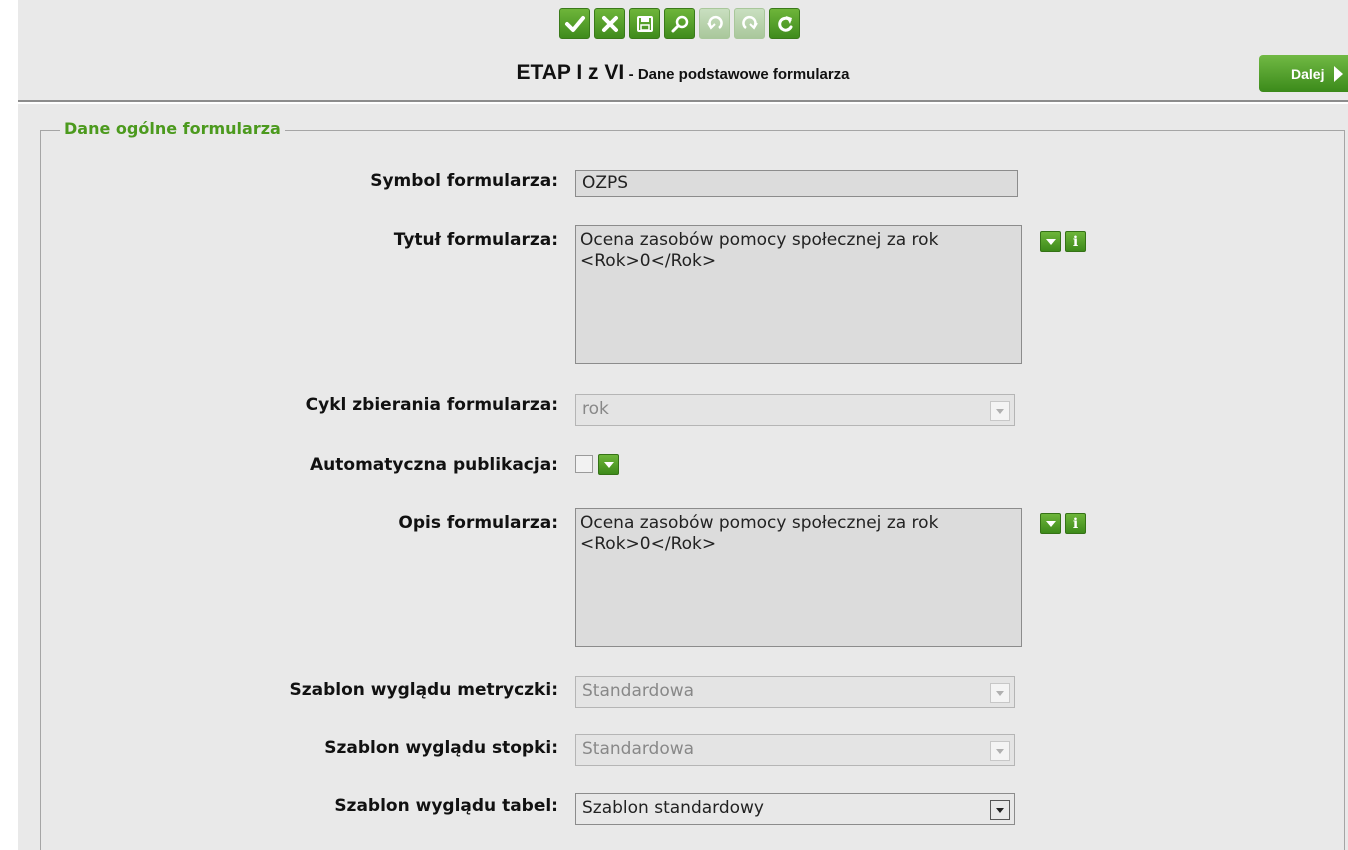 Image resolution: width=1348 pixels, height=850 pixels. Describe the element at coordinates (749, 23) in the screenshot. I see `redo-icon` at that location.